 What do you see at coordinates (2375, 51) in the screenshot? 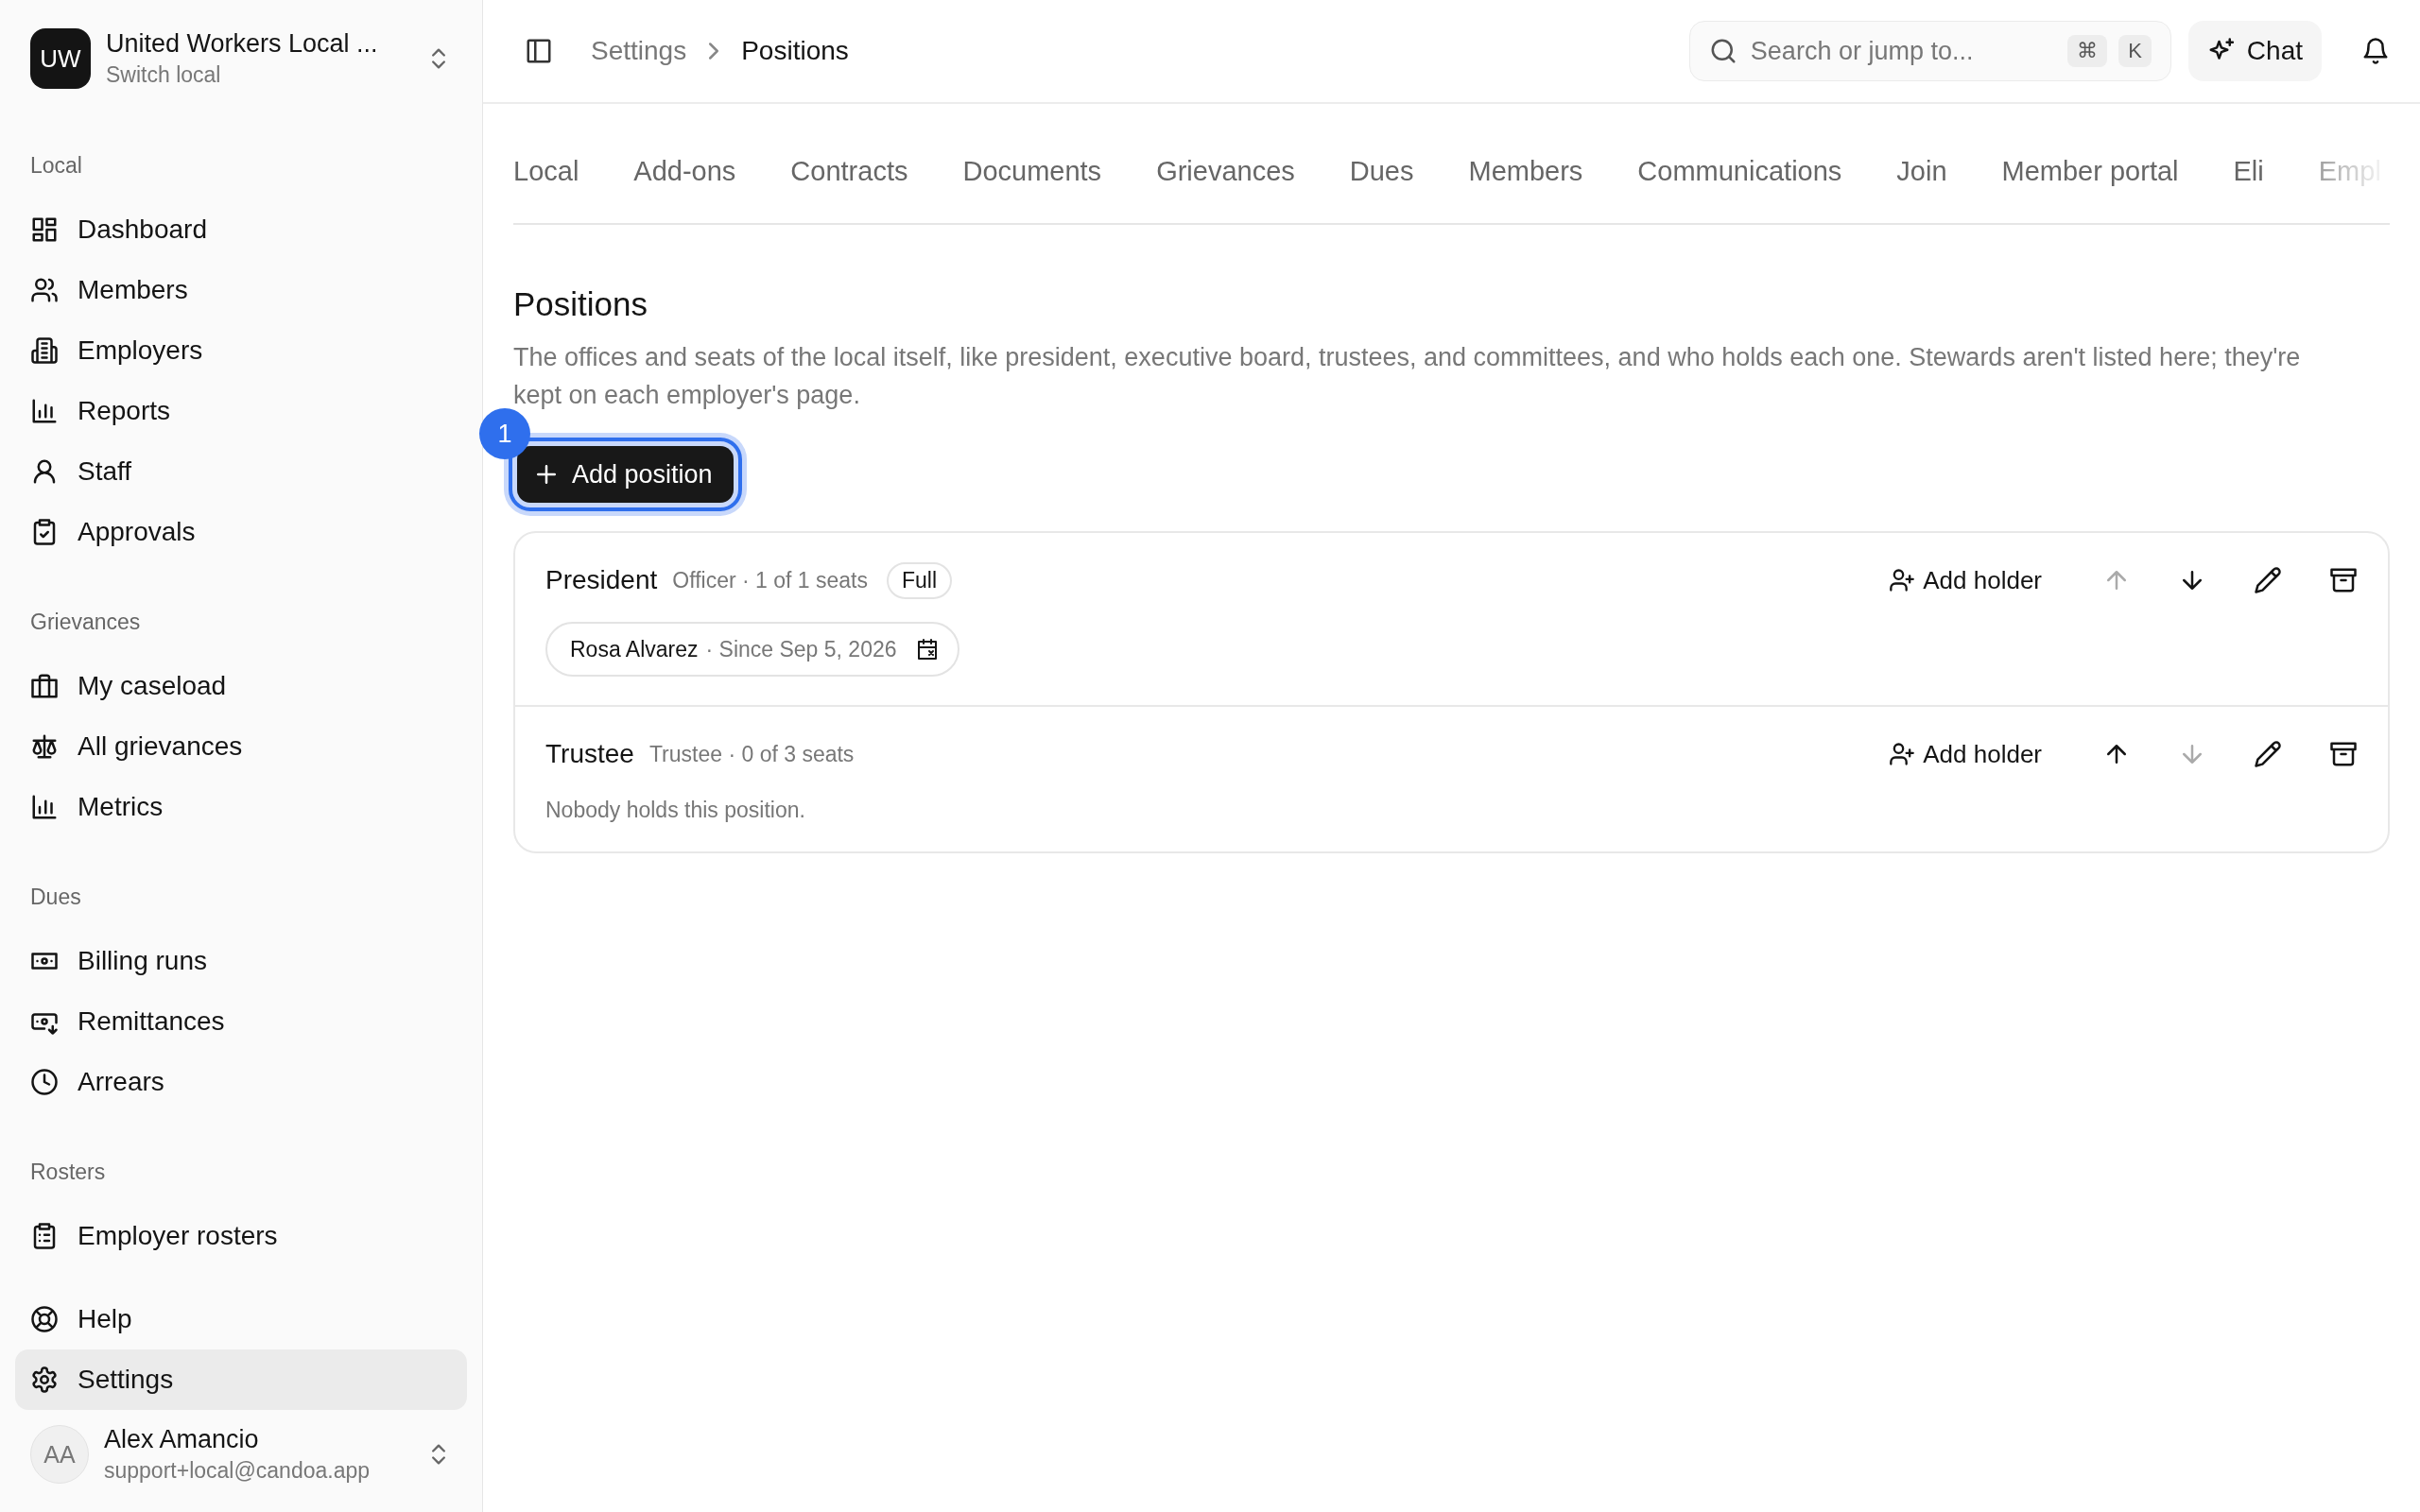
I see `notifications-bell-icon` at bounding box center [2375, 51].